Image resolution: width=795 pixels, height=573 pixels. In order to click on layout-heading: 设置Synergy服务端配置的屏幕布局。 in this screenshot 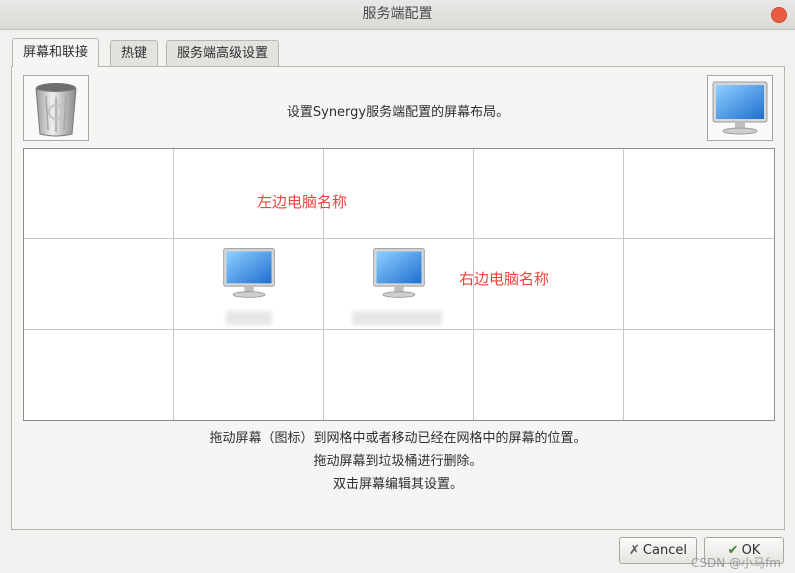, I will do `click(398, 112)`.